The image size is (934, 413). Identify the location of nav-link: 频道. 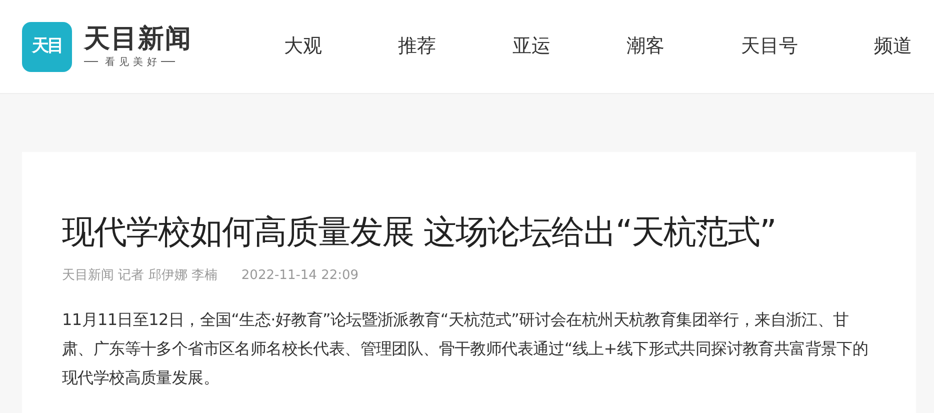
(893, 46).